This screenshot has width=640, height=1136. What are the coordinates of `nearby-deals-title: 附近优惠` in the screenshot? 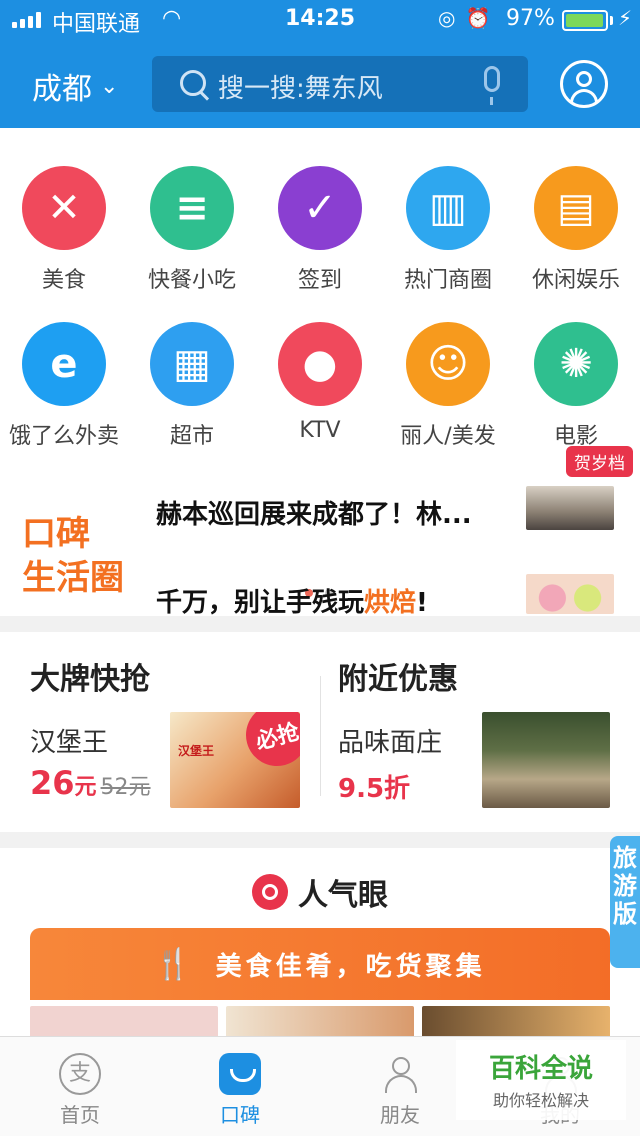 It's located at (398, 676).